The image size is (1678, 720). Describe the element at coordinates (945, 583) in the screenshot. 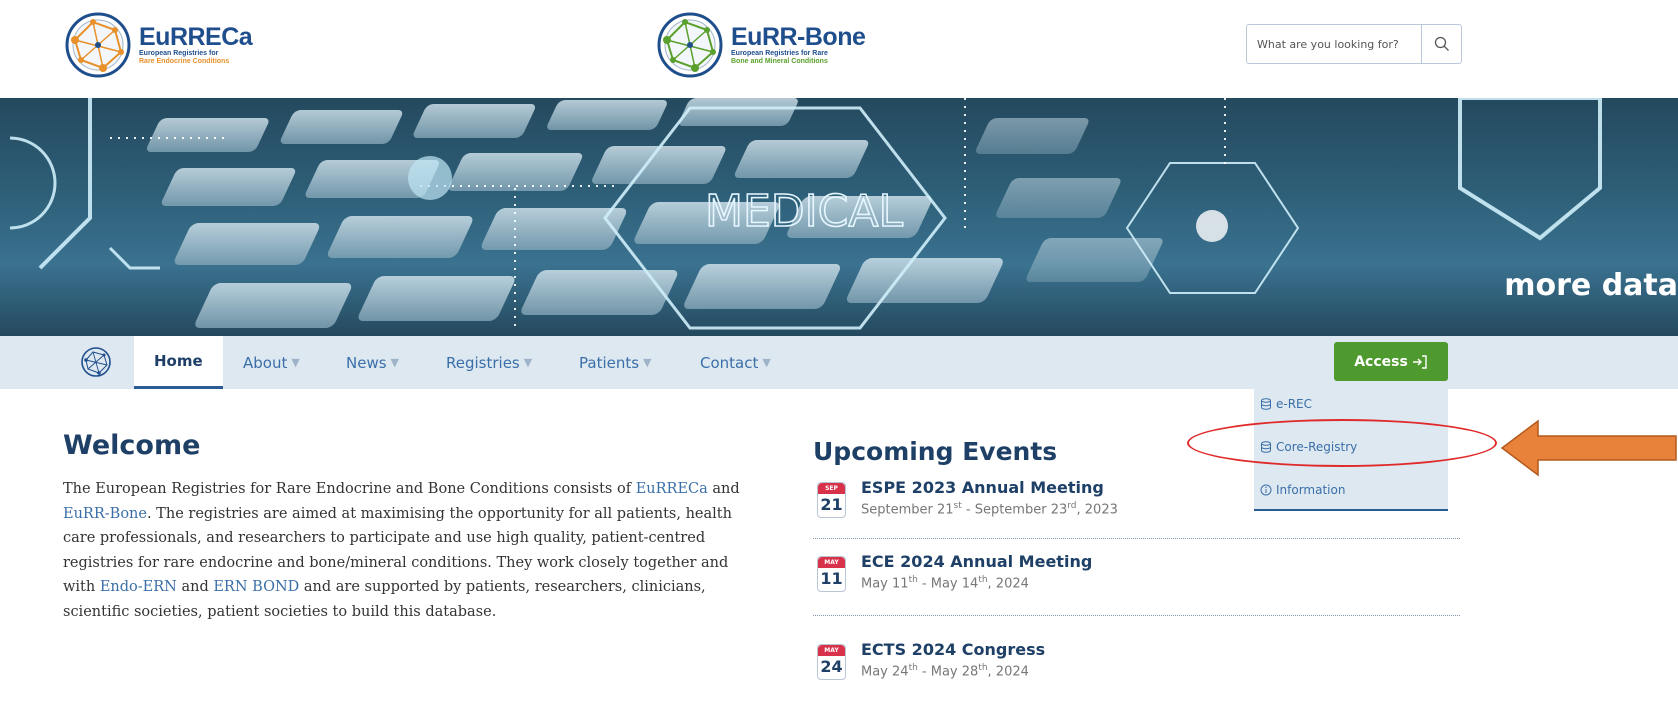

I see `event-date: May 11th - May 14th, 2024` at that location.